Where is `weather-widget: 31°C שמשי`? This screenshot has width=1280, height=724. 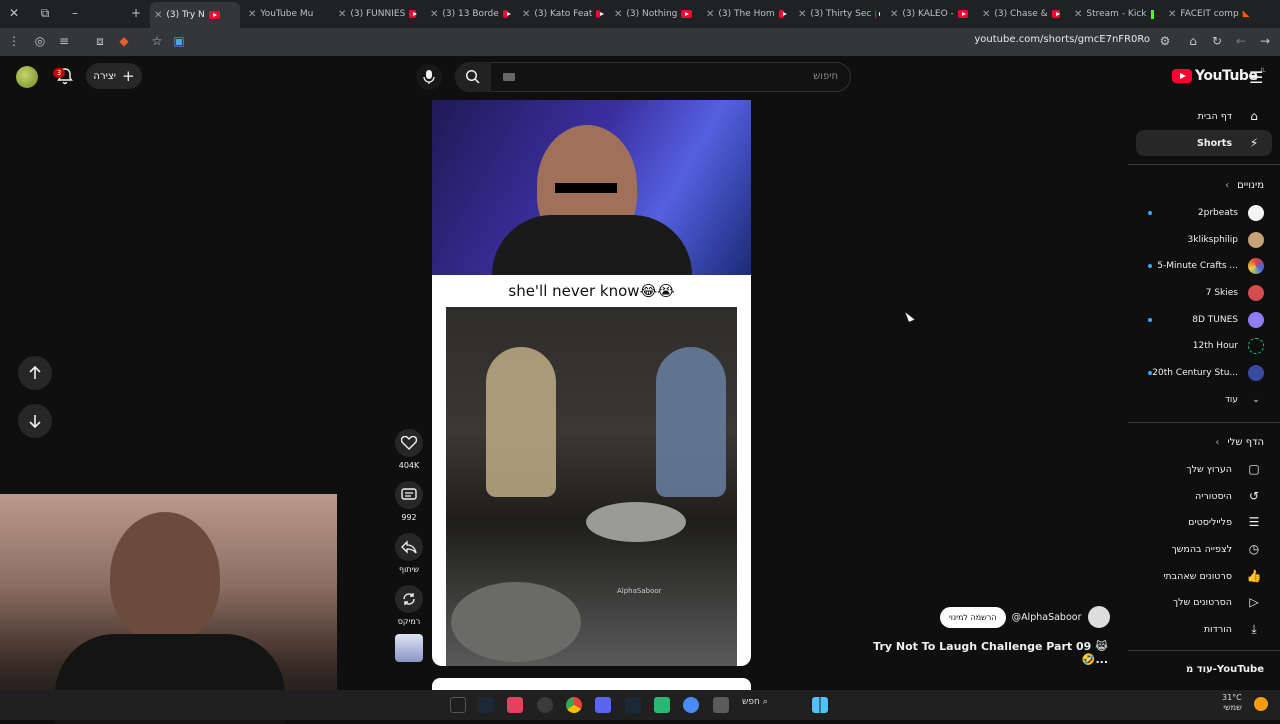 weather-widget: 31°C שמשי is located at coordinates (1232, 703).